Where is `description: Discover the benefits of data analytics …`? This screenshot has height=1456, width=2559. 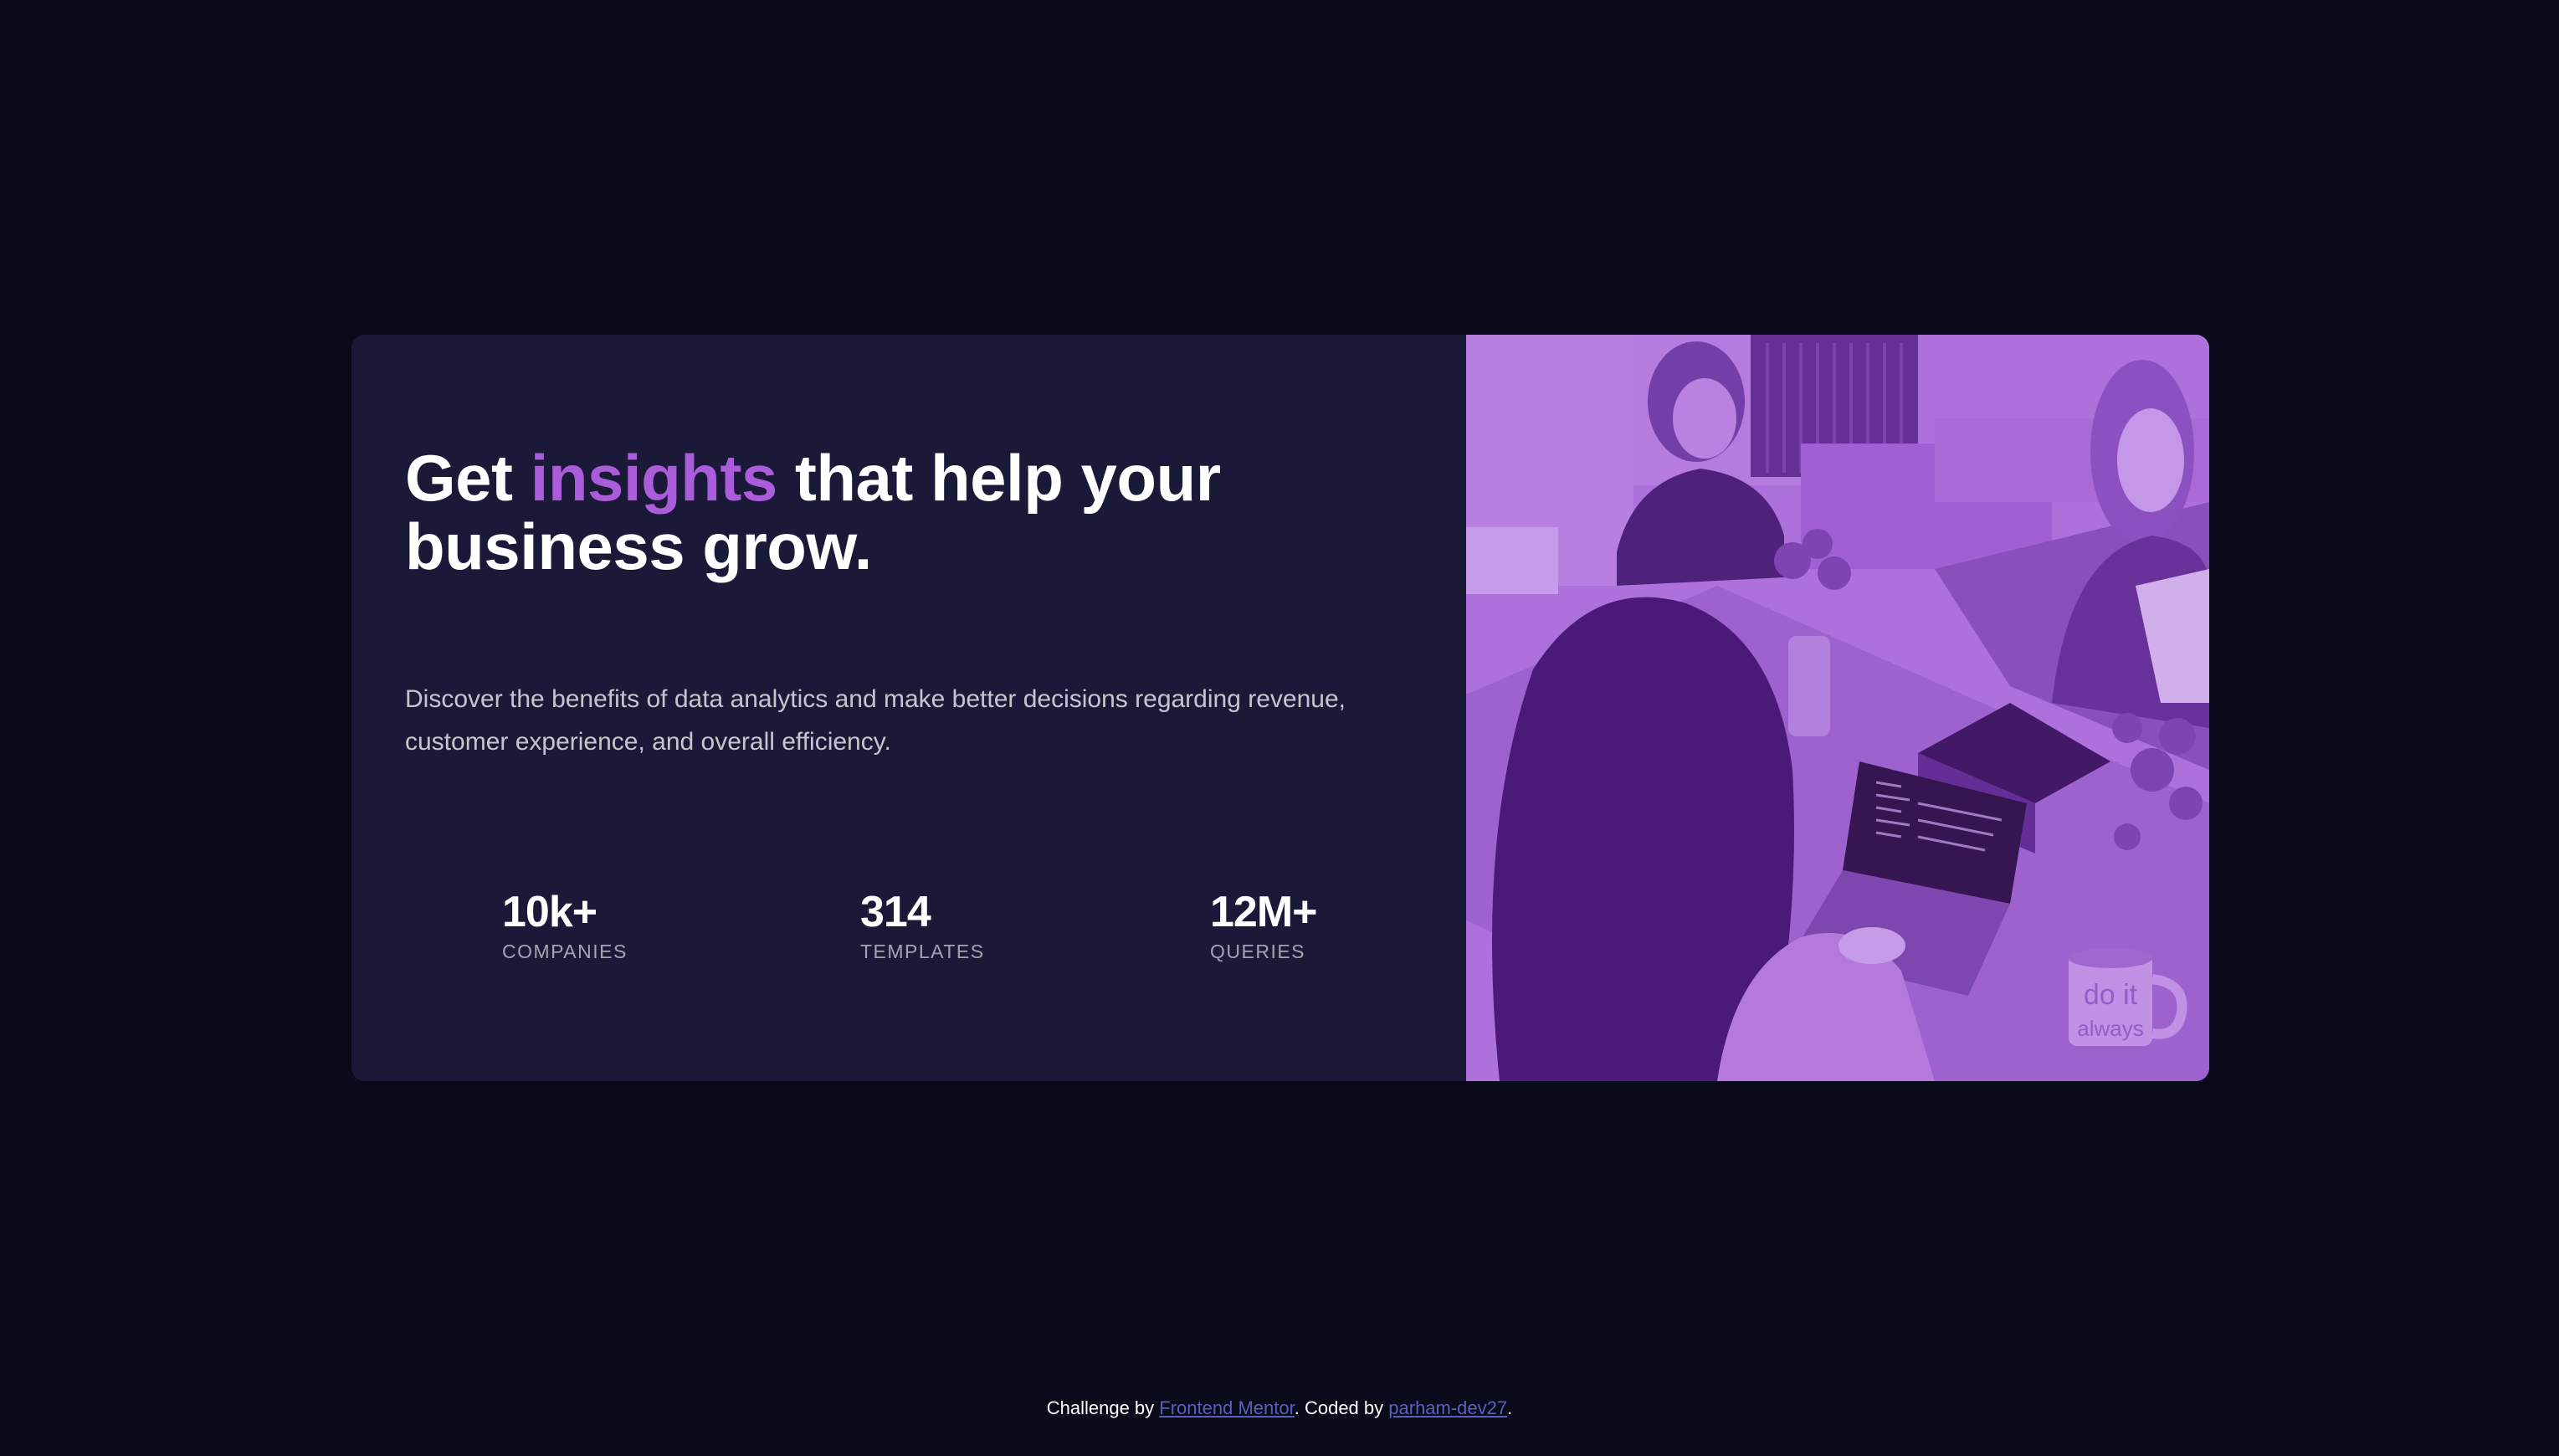 description: Discover the benefits of data analytics … is located at coordinates (876, 721).